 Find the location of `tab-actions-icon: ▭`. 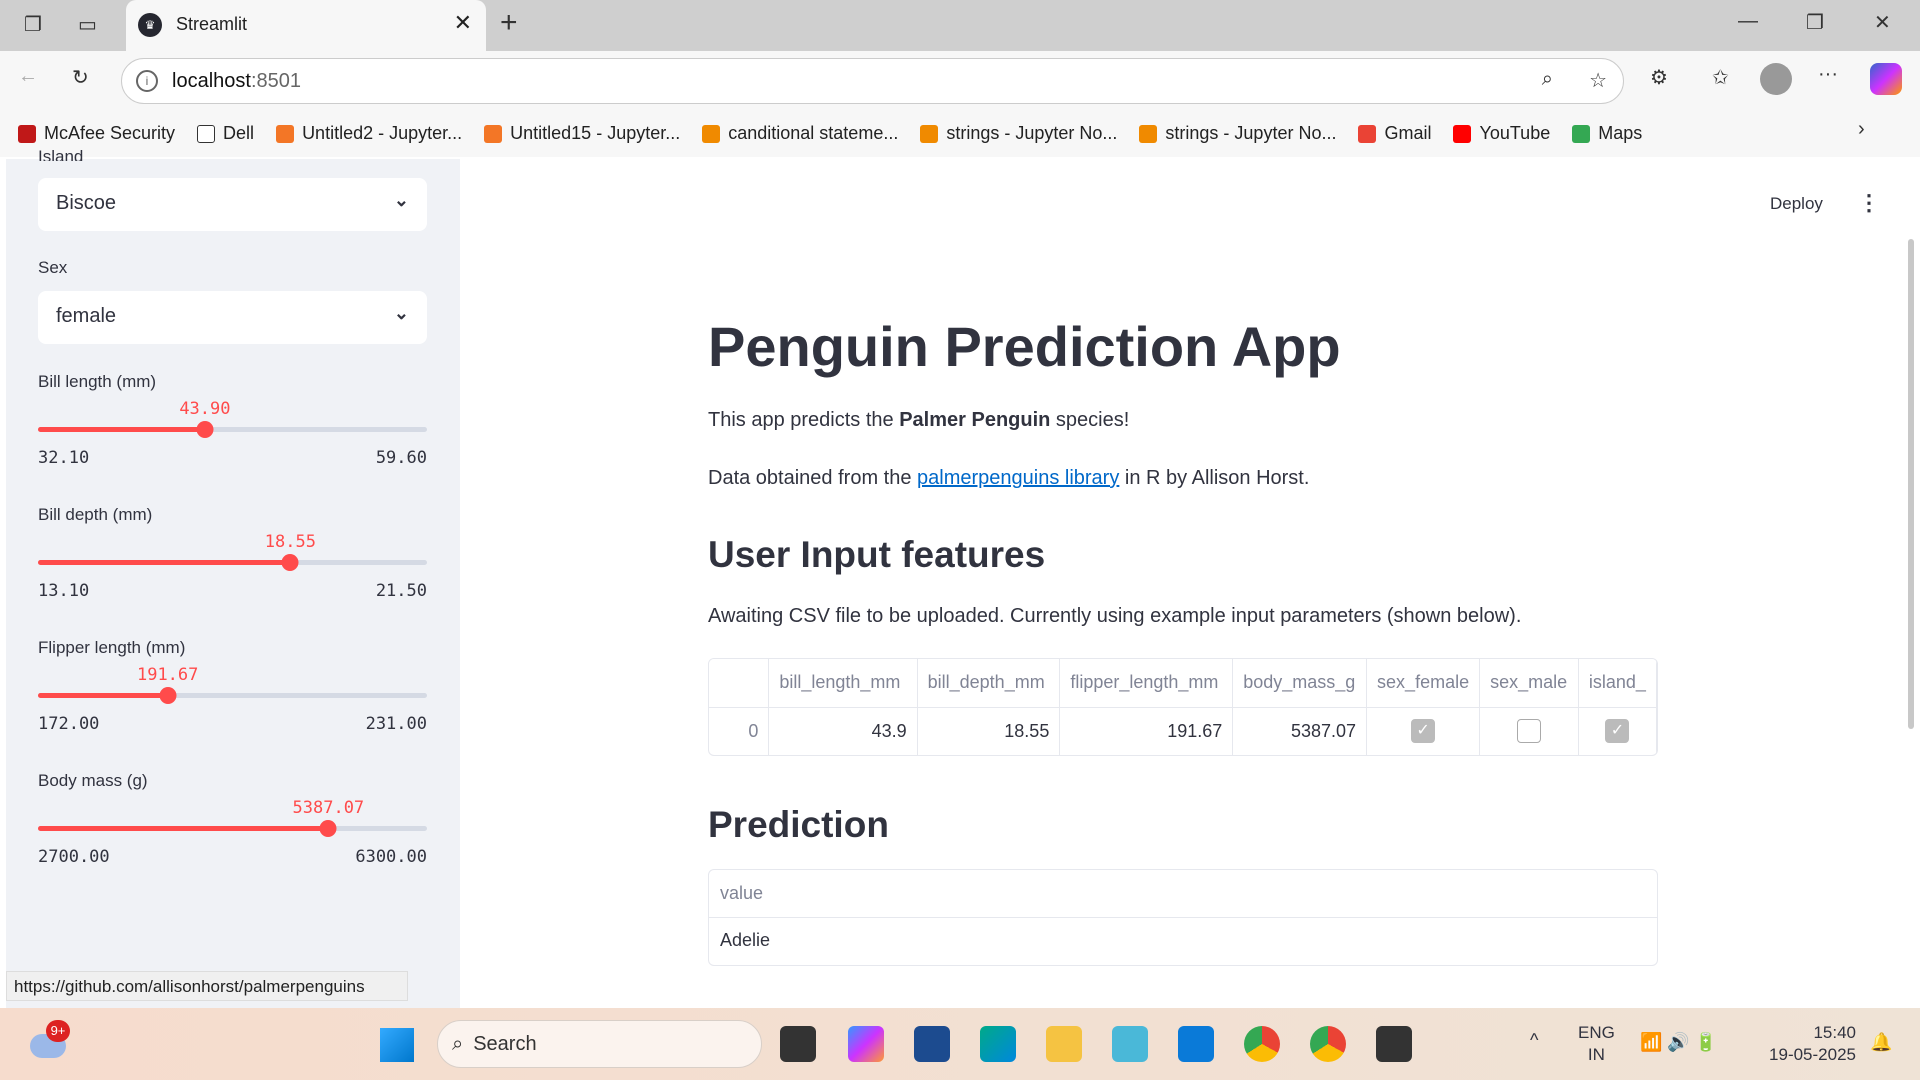

tab-actions-icon: ▭ is located at coordinates (87, 24).